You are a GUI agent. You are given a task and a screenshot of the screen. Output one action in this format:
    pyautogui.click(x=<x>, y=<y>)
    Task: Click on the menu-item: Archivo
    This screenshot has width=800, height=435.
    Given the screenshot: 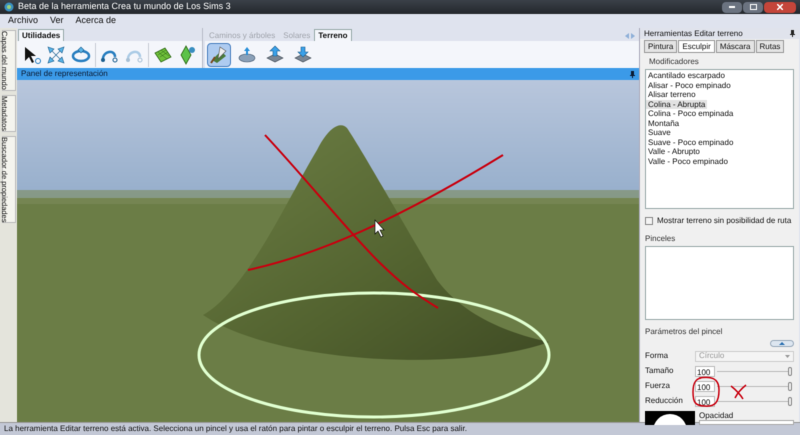 What is the action you would take?
    pyautogui.click(x=23, y=21)
    